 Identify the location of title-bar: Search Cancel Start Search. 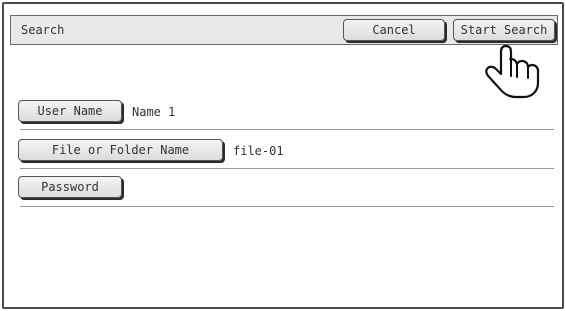
(284, 30).